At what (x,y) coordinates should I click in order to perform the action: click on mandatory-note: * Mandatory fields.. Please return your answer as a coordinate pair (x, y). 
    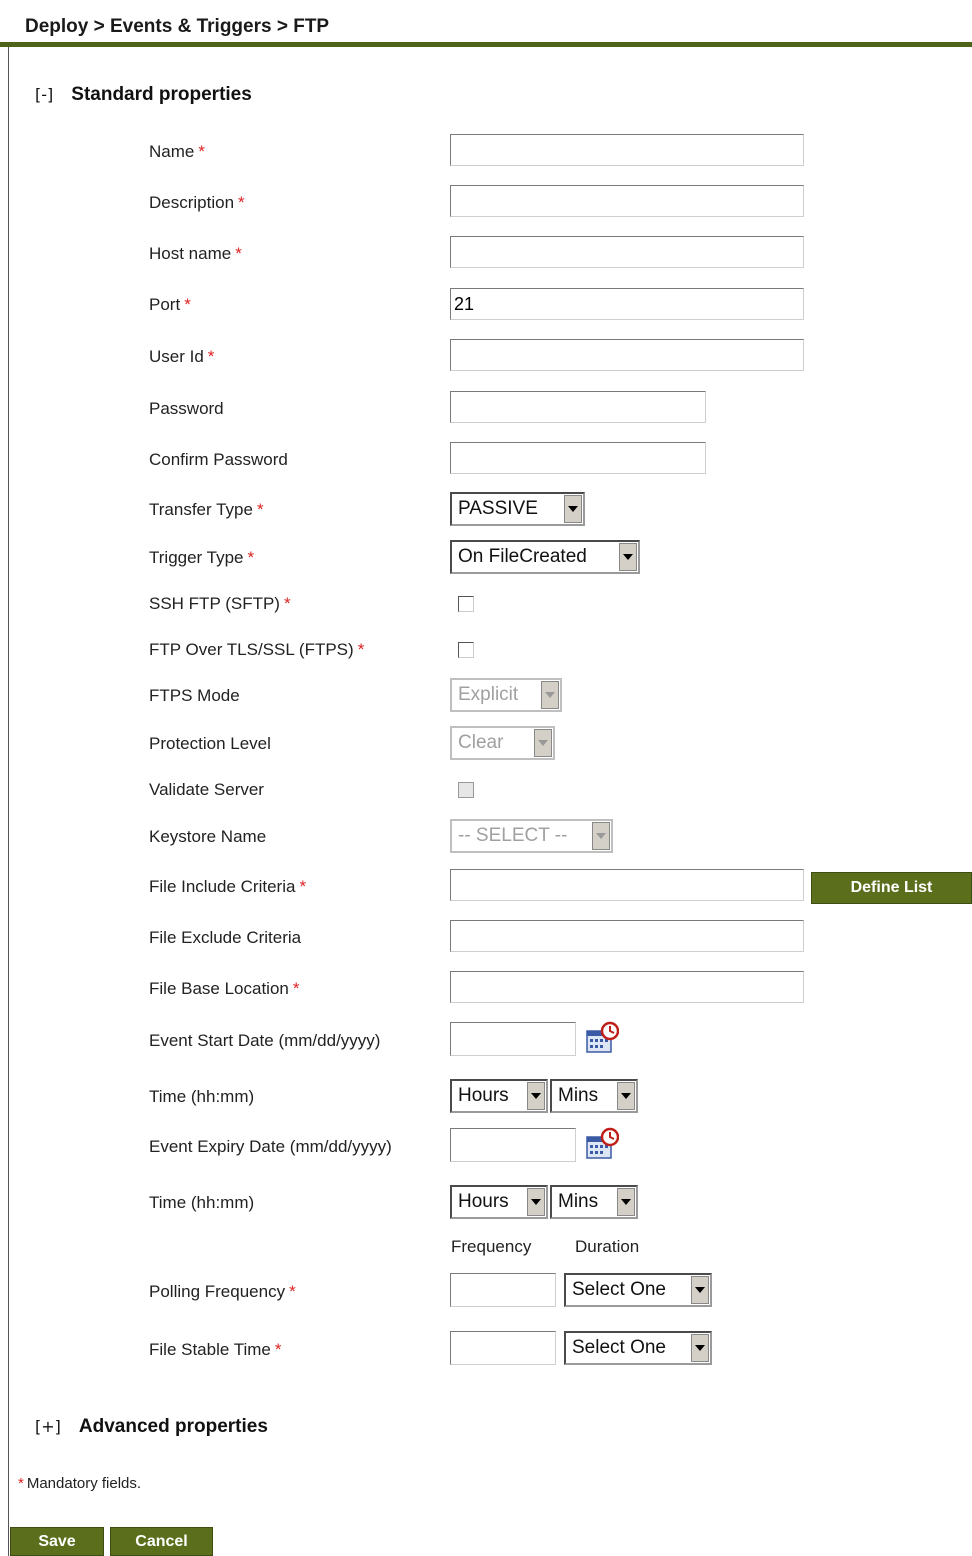
    Looking at the image, I should click on (80, 1483).